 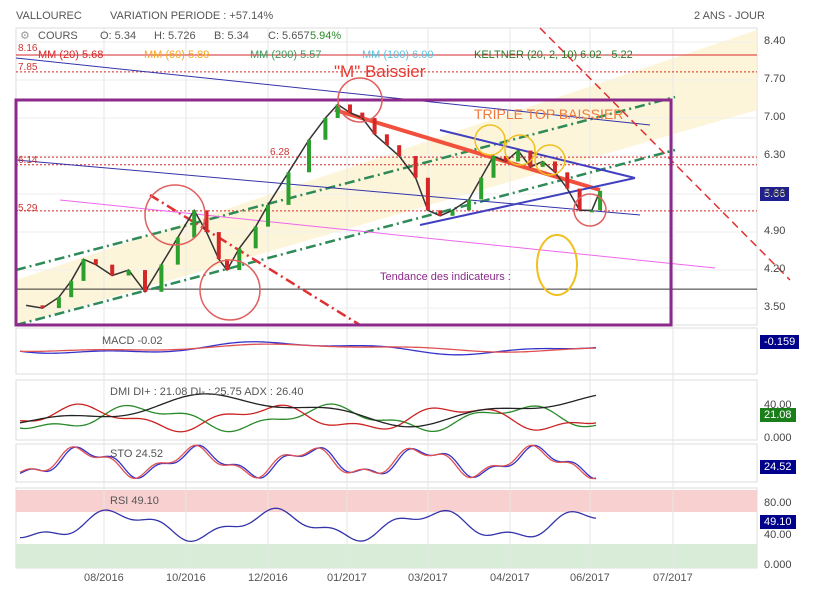 What do you see at coordinates (326, 36) in the screenshot?
I see `change: 5.94%` at bounding box center [326, 36].